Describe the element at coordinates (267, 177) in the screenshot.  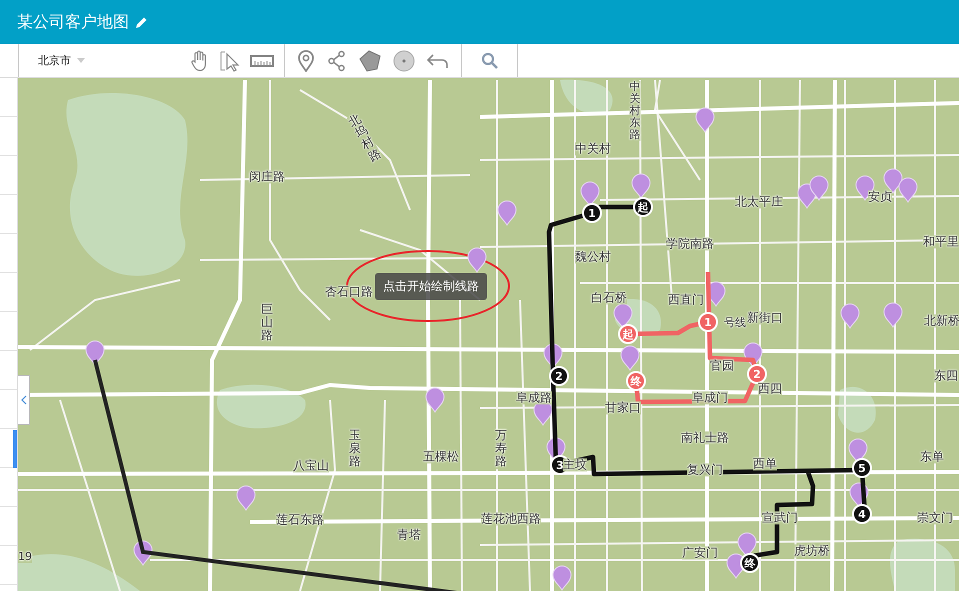
I see `map-label: 闵庄路` at that location.